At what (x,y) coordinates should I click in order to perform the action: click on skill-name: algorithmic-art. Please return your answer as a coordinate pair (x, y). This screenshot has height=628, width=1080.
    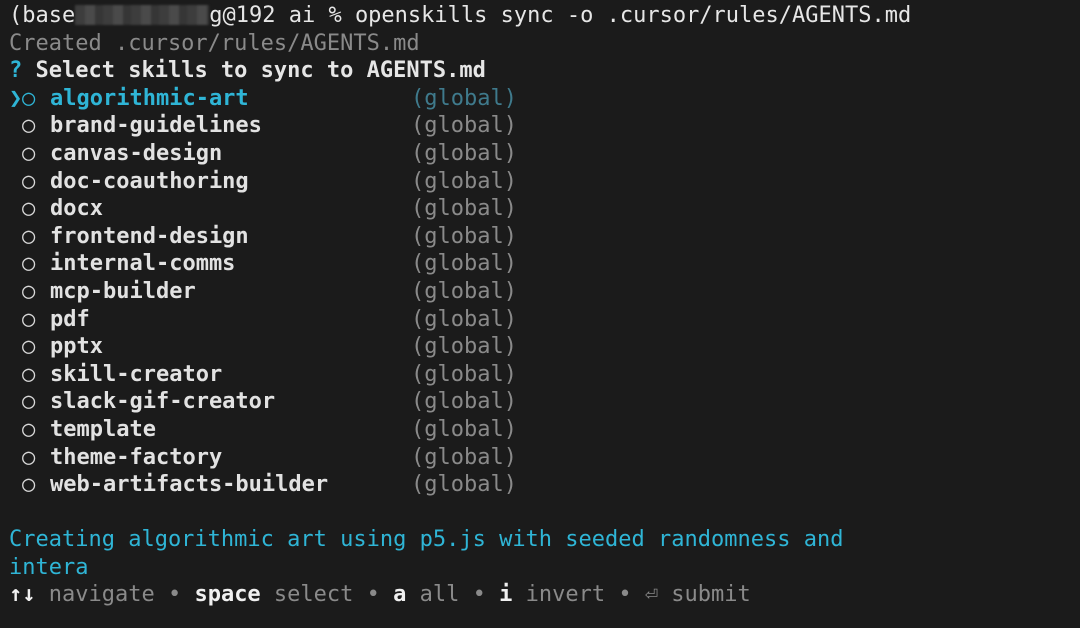
    Looking at the image, I should click on (149, 98).